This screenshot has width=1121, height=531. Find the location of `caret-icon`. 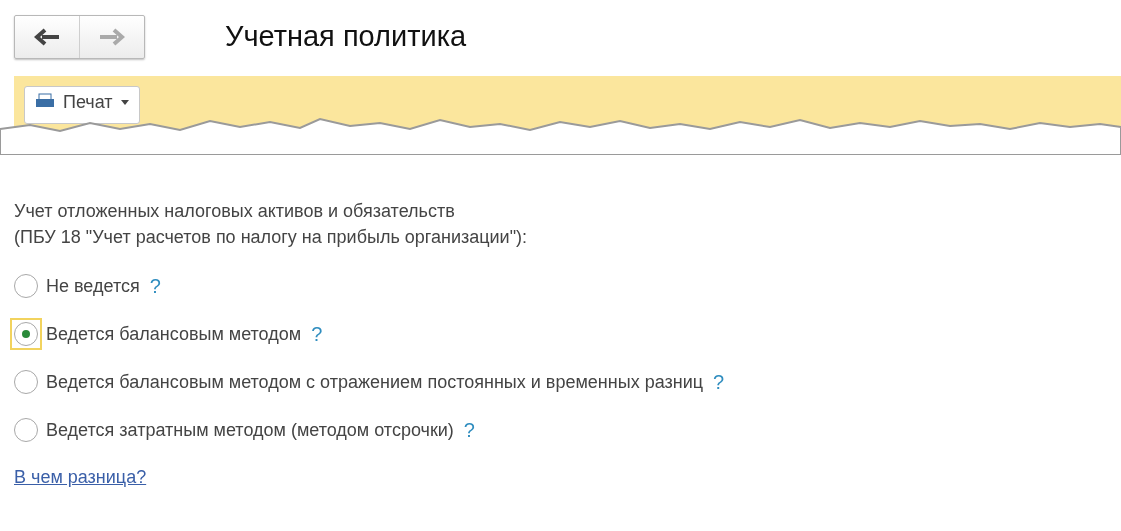

caret-icon is located at coordinates (124, 102).